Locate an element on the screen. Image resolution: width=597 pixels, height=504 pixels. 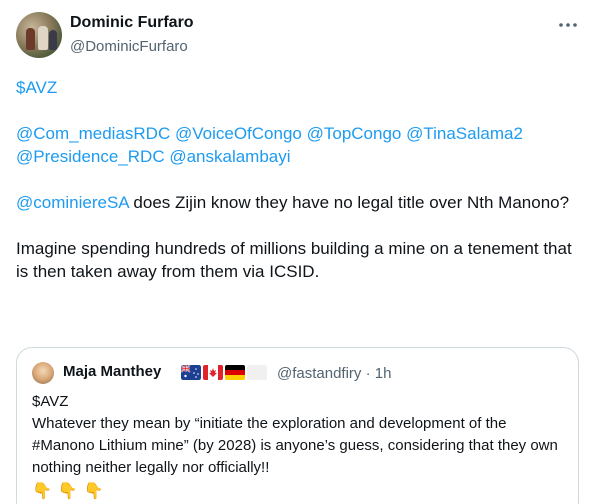
author-display-name: Dominic Furfaro is located at coordinates (132, 23).